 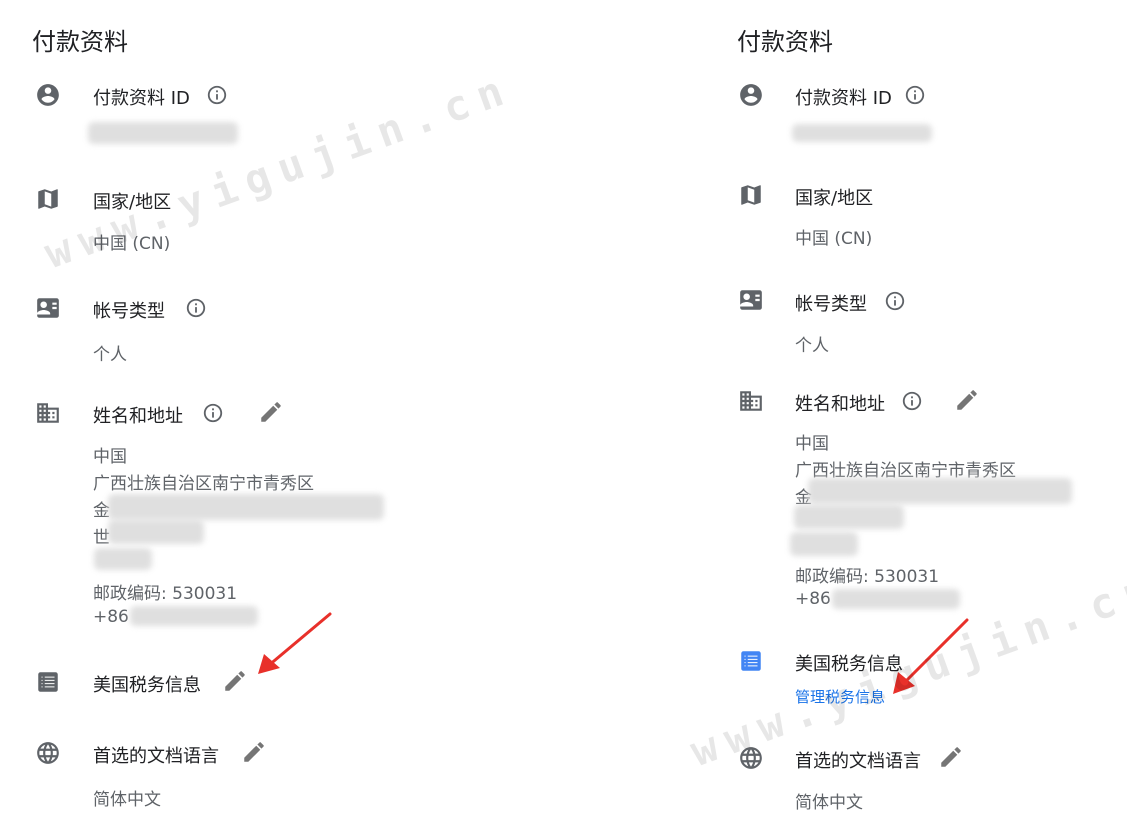 What do you see at coordinates (48, 753) in the screenshot?
I see `globe-icon` at bounding box center [48, 753].